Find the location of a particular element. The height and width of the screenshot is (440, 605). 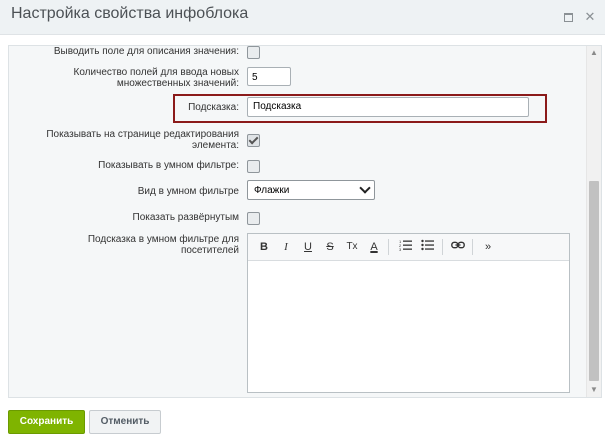

dialog-titlebar: Настройка свойства инфоблока ✕ is located at coordinates (302, 17).